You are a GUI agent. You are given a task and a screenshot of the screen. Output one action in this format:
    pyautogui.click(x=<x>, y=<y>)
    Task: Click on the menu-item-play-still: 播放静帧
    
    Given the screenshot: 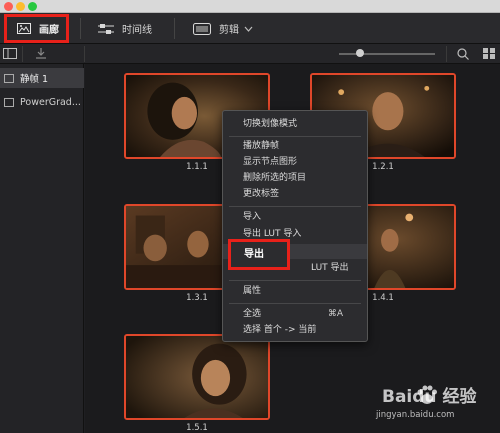 What is the action you would take?
    pyautogui.click(x=295, y=146)
    